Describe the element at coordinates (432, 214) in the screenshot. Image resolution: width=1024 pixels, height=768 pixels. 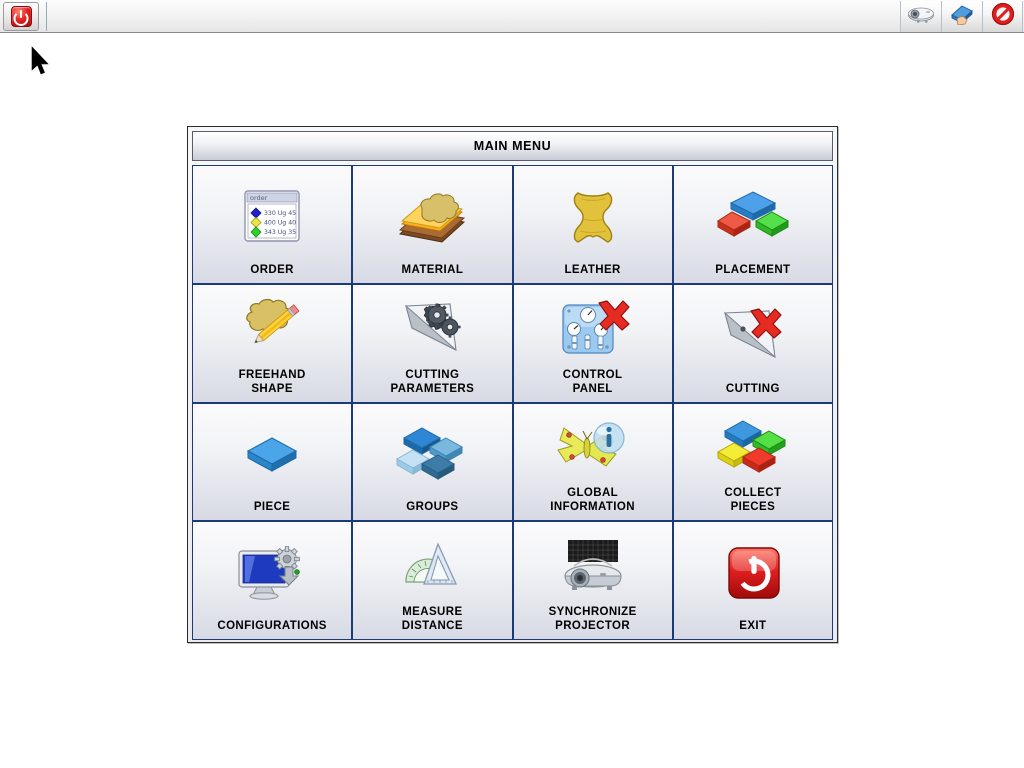
I see `material-layers-icon` at that location.